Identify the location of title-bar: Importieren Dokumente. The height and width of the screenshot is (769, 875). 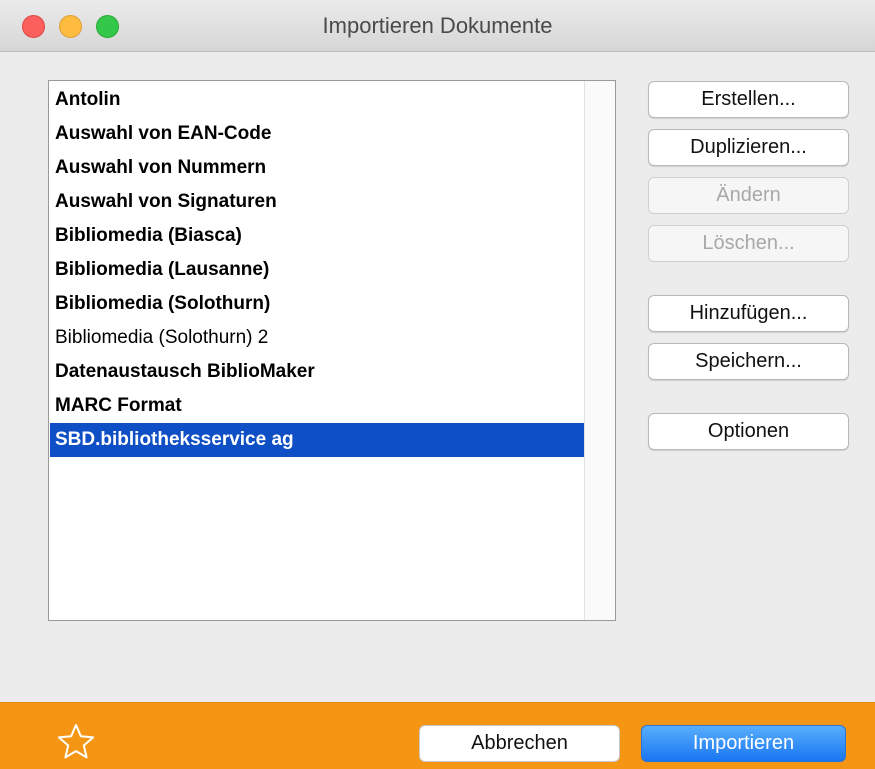
(437, 26).